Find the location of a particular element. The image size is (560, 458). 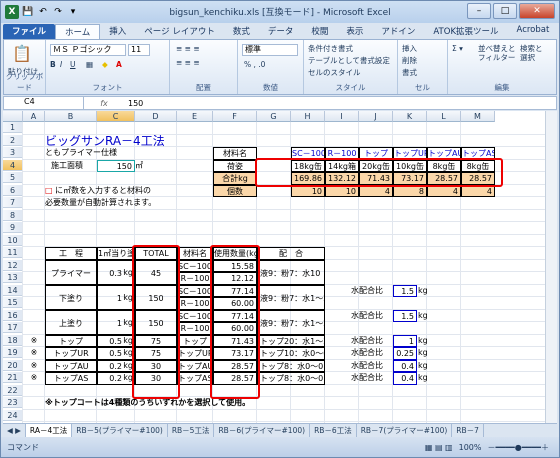

sheet-tab-rb6: RB－6工法 is located at coordinates (333, 430).